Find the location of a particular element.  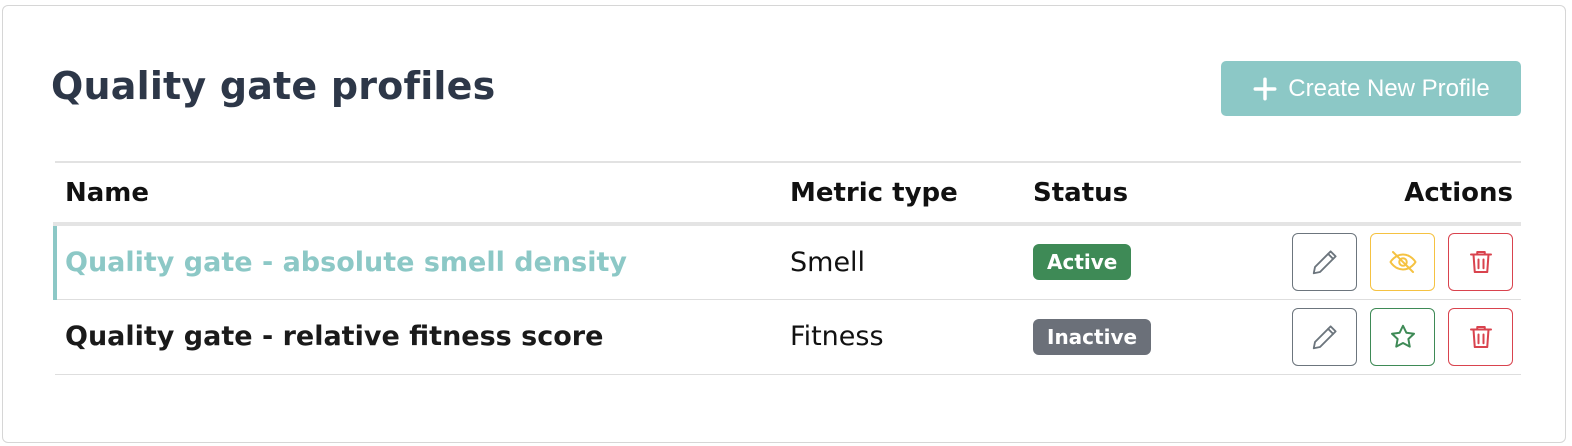

activate-button is located at coordinates (1402, 336).